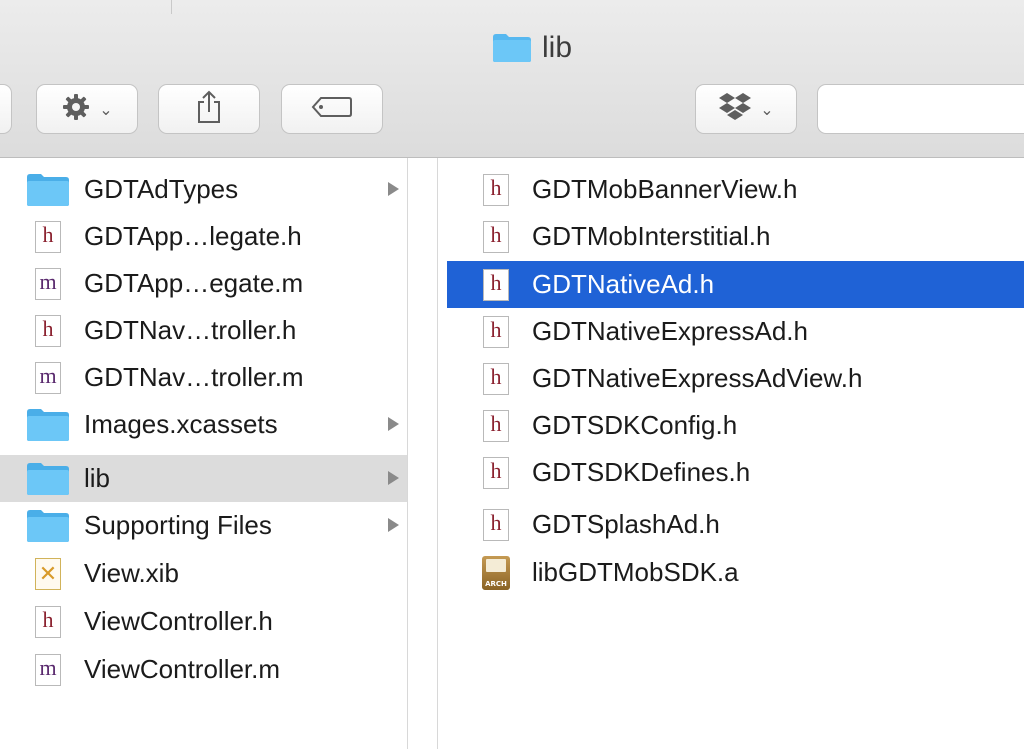  I want to click on list-item-folder: GDTAdTypes, so click(203, 189).